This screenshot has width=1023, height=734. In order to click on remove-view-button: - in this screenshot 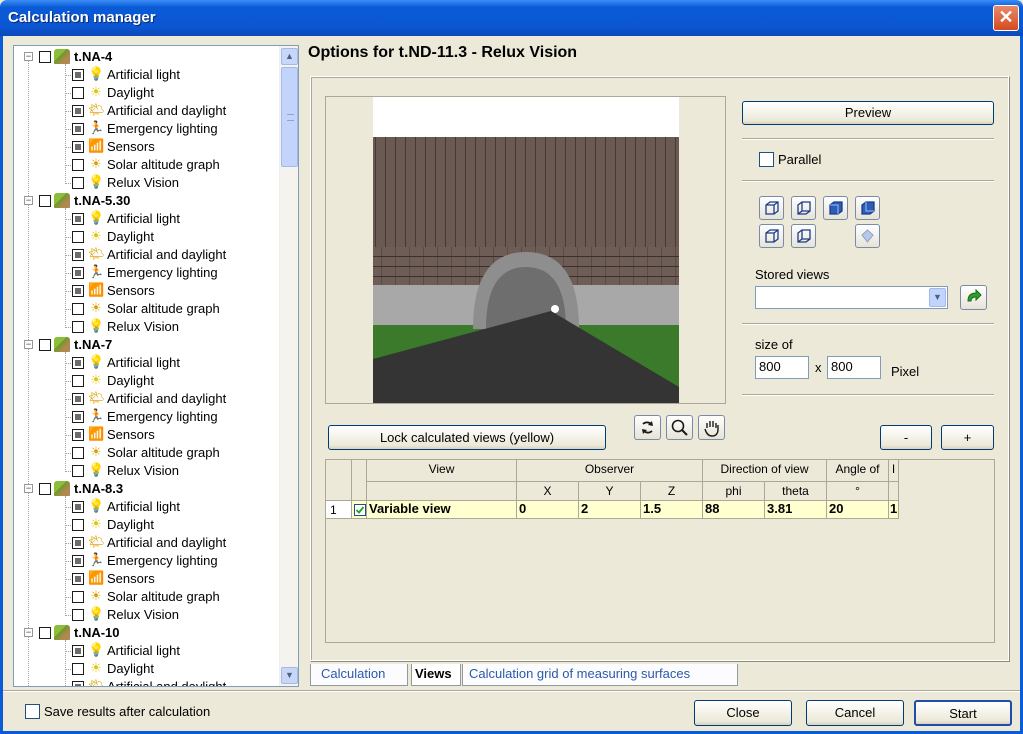, I will do `click(906, 437)`.